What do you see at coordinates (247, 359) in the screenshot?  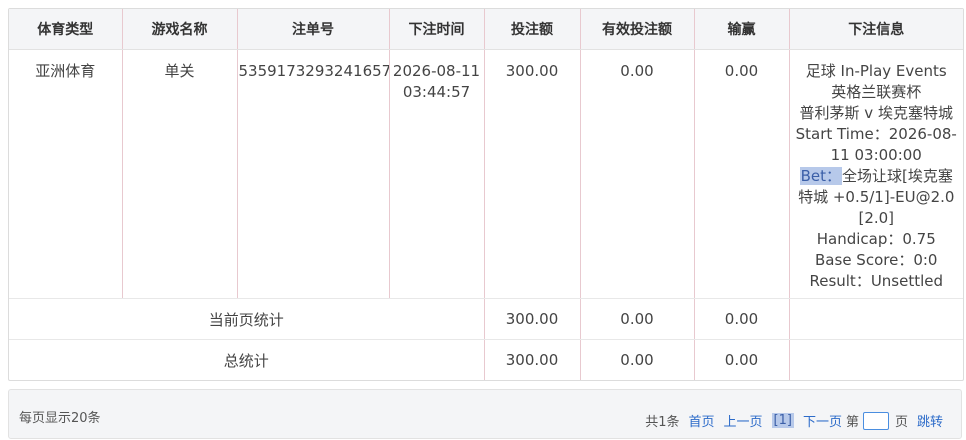 I see `grand-total-label: 总统计` at bounding box center [247, 359].